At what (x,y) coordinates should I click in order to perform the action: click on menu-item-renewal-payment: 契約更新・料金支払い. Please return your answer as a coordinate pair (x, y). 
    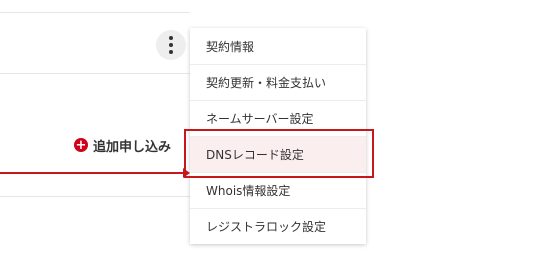
    Looking at the image, I should click on (278, 82).